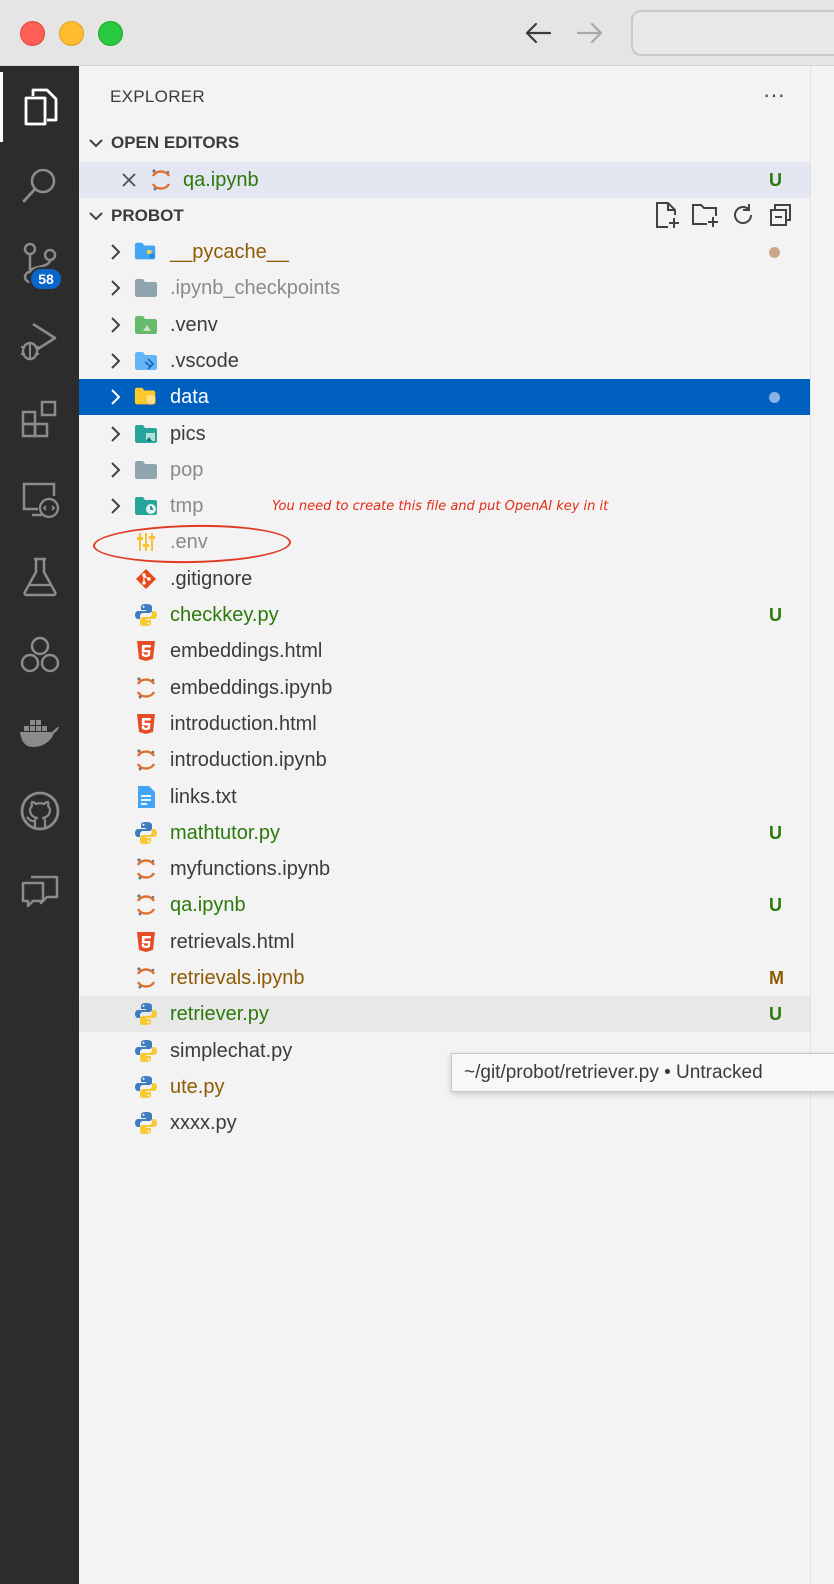 This screenshot has height=1584, width=834. I want to click on file-item: retrievals.ipynb M, so click(444, 978).